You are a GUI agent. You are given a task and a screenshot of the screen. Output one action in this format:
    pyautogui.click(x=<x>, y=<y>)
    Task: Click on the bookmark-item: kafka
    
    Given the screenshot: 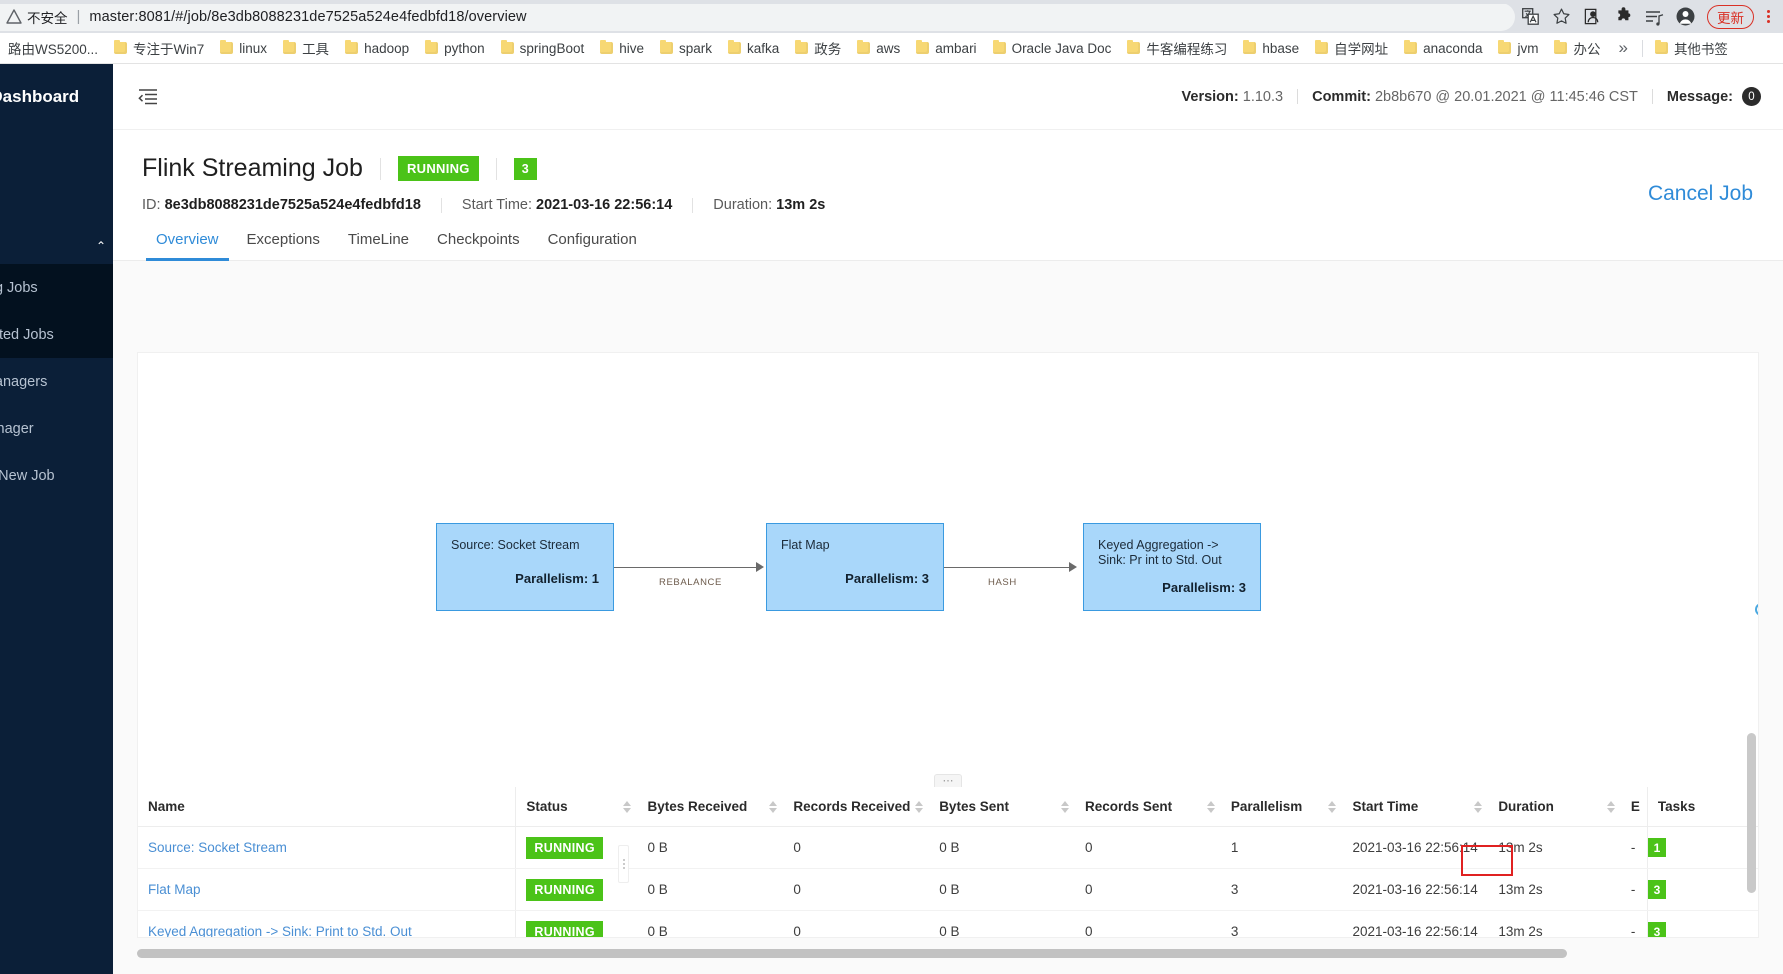 What is the action you would take?
    pyautogui.click(x=753, y=48)
    